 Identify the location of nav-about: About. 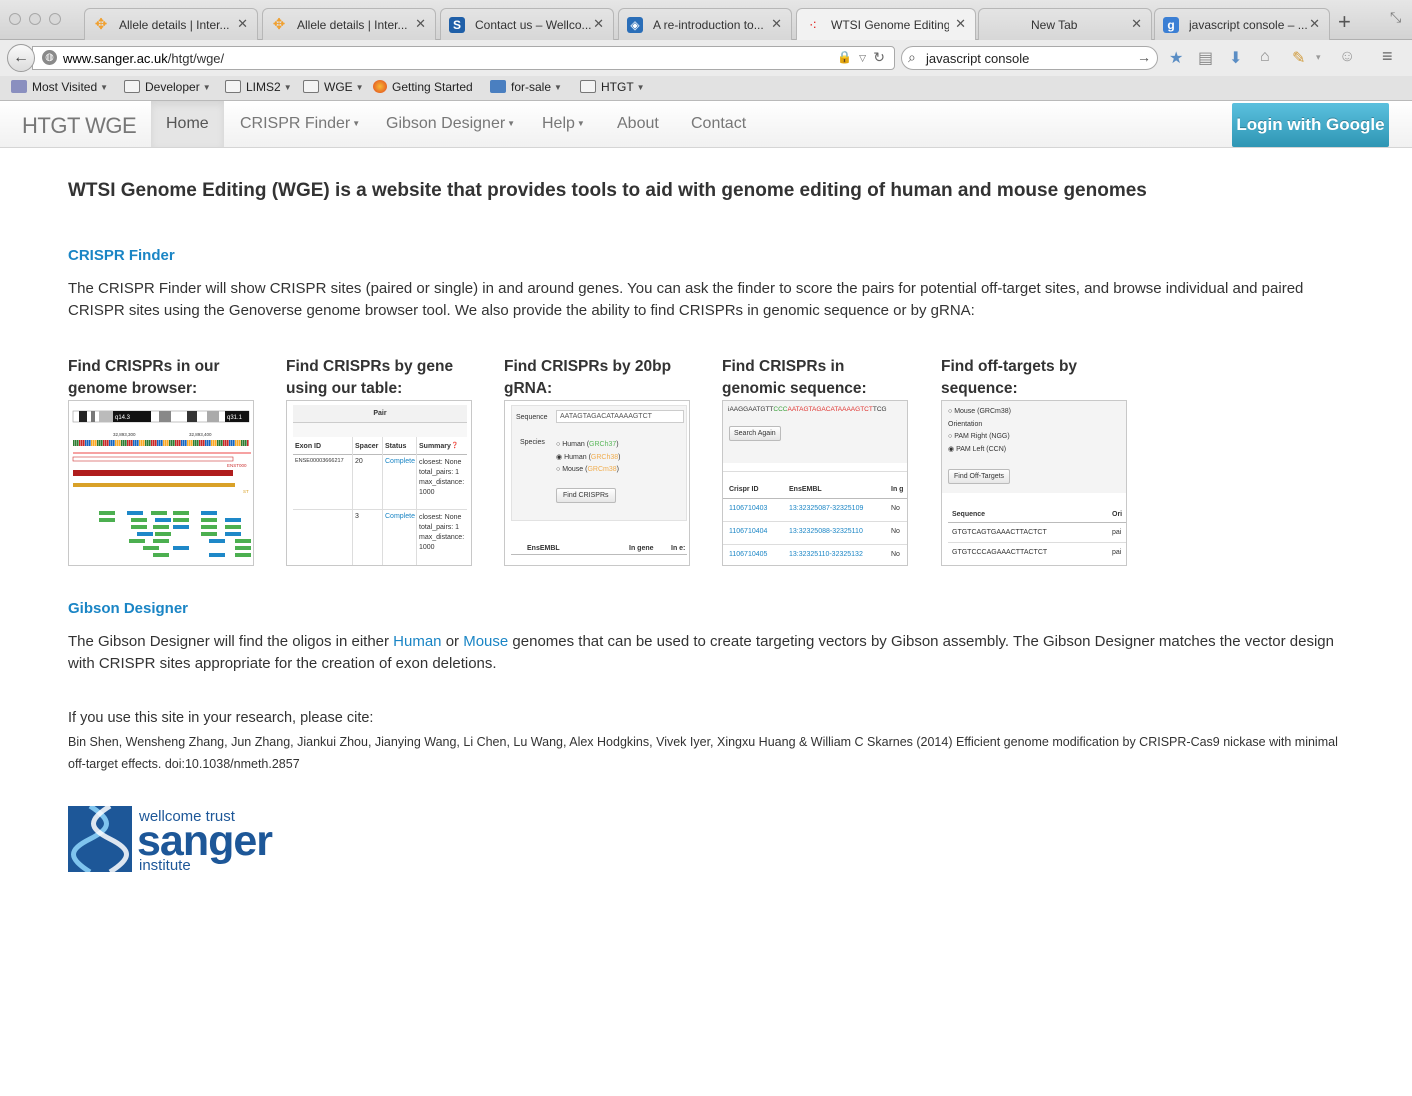
(638, 124).